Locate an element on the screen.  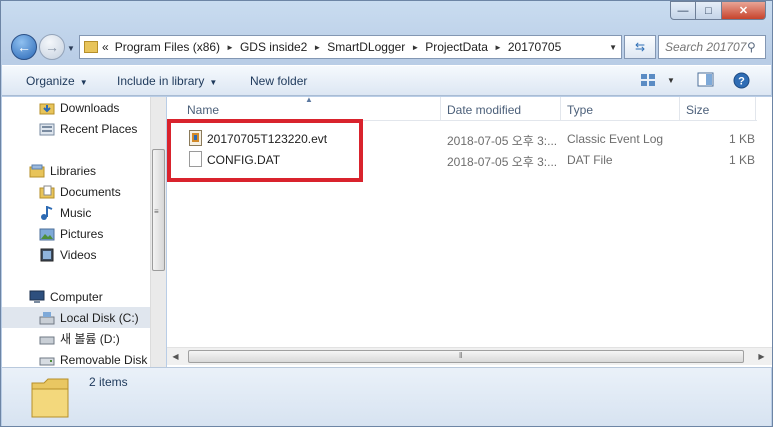
sidebar-item-pictures: Pictures is located at coordinates (76, 233).